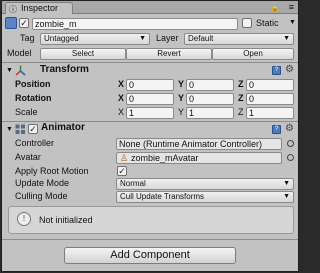 This screenshot has height=273, width=320. I want to click on scale-z-label: Z, so click(241, 112).